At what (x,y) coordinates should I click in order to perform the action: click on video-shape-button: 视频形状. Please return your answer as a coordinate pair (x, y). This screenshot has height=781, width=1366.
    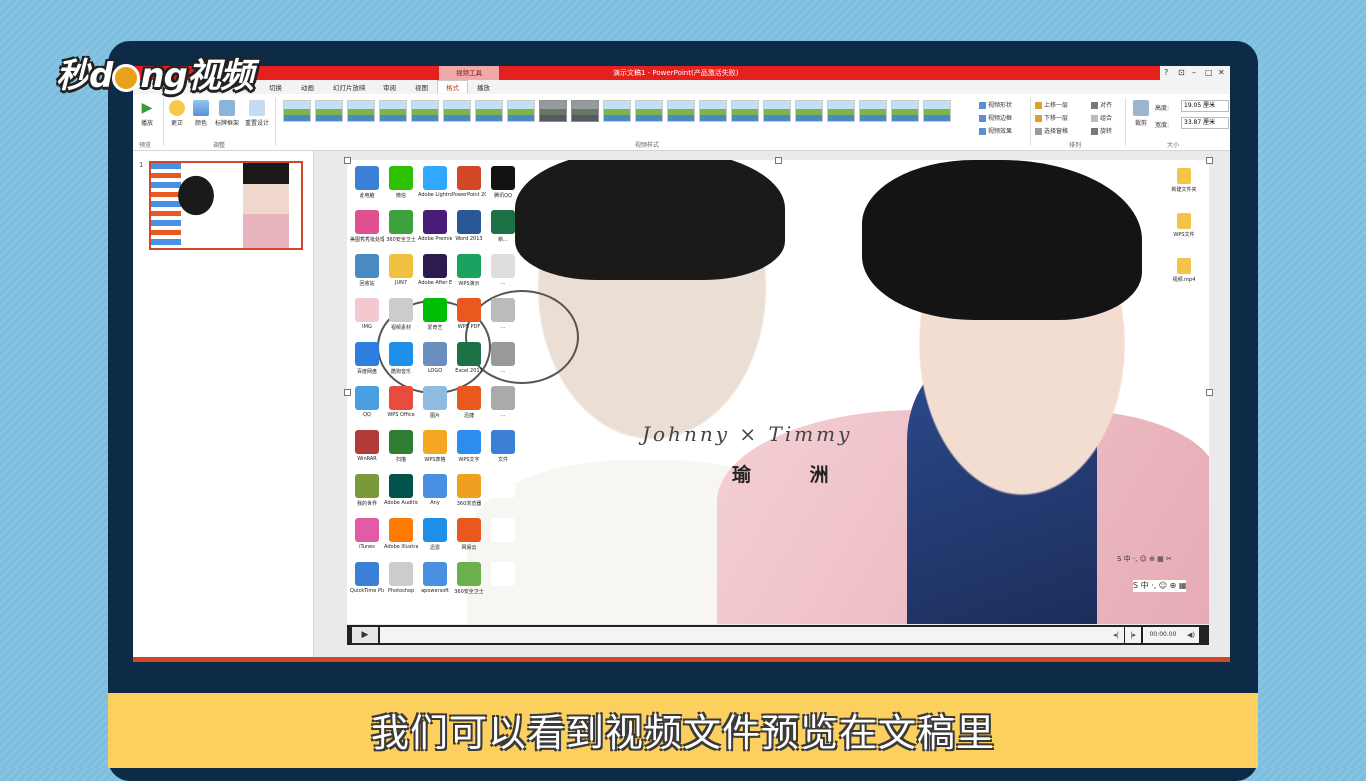
    Looking at the image, I should click on (995, 104).